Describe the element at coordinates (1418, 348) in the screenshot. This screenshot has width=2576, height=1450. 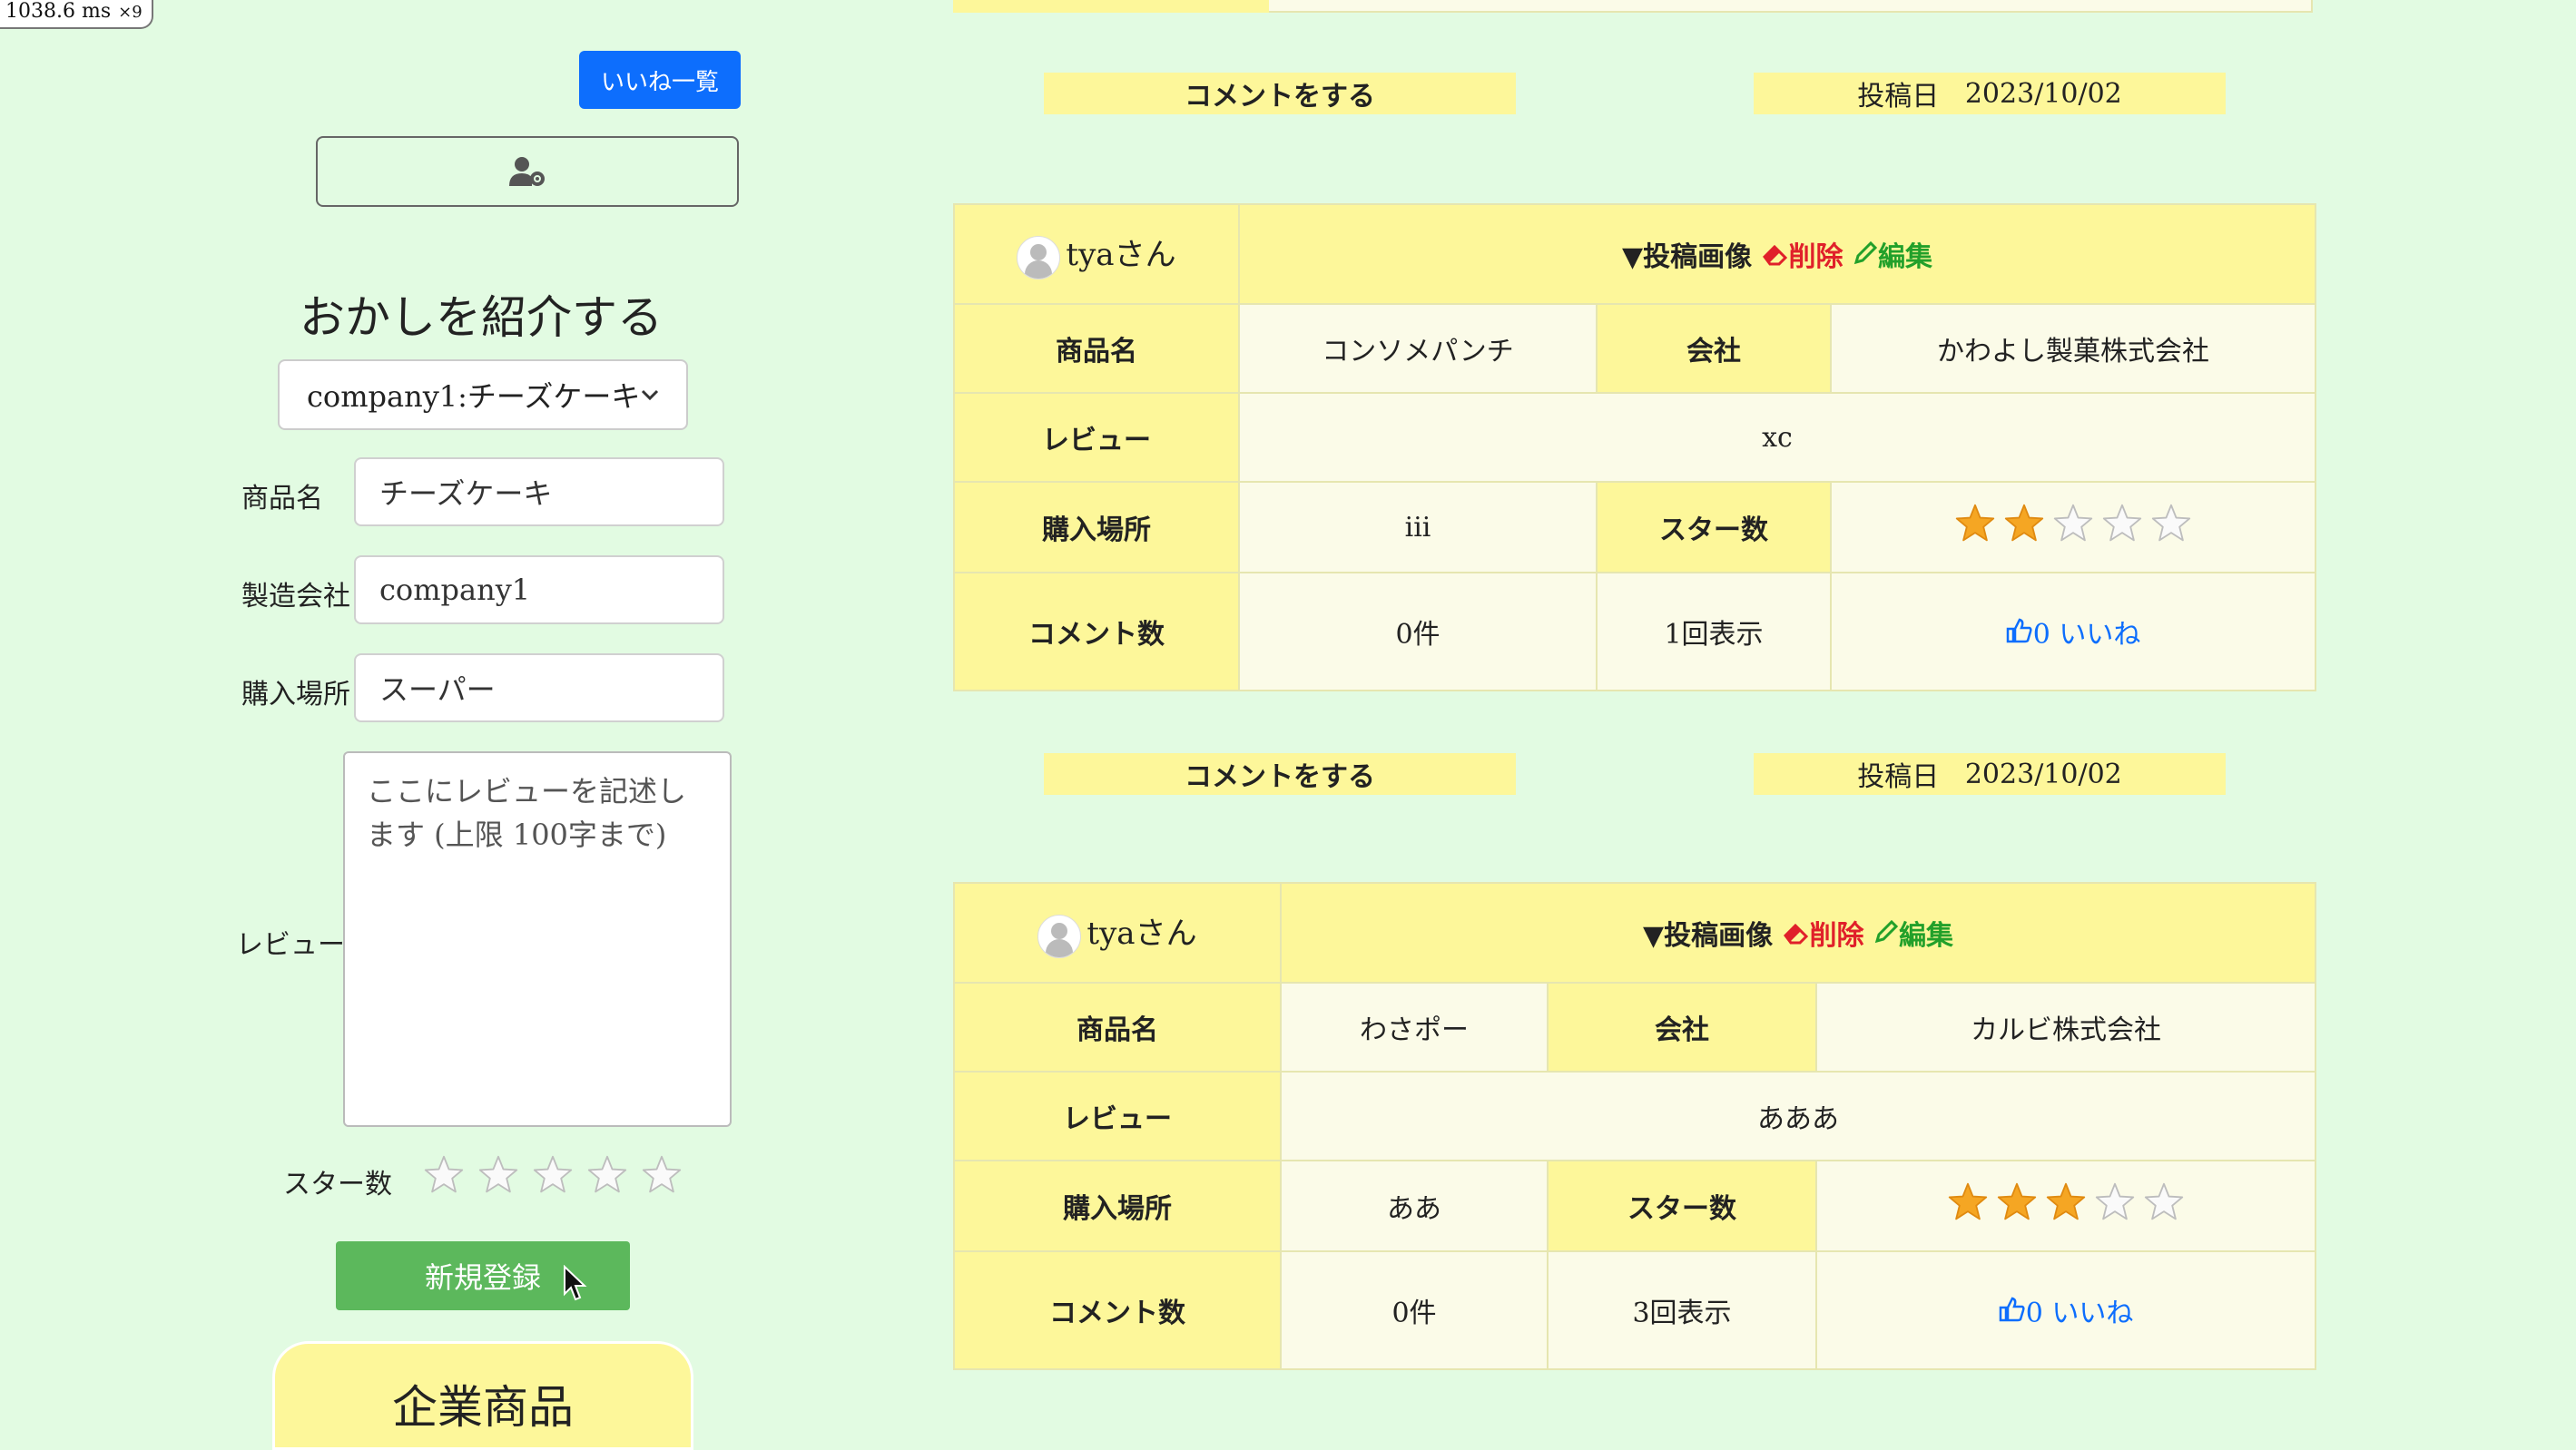
I see `product-value: コンソメパンチ` at that location.